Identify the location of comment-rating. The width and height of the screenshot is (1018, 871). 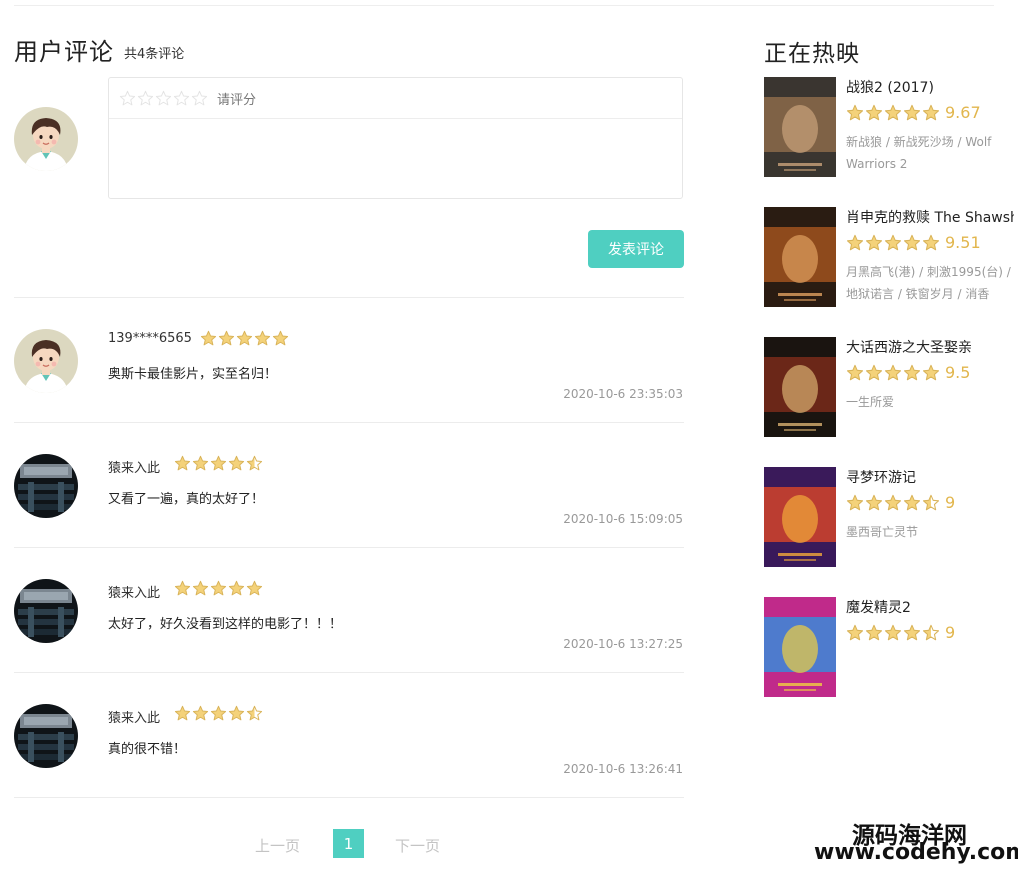
(219, 463).